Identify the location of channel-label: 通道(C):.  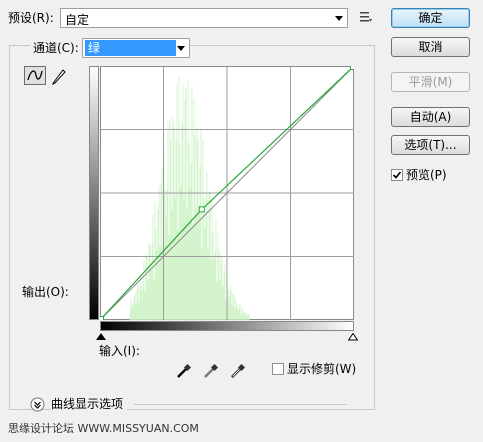
(56, 48).